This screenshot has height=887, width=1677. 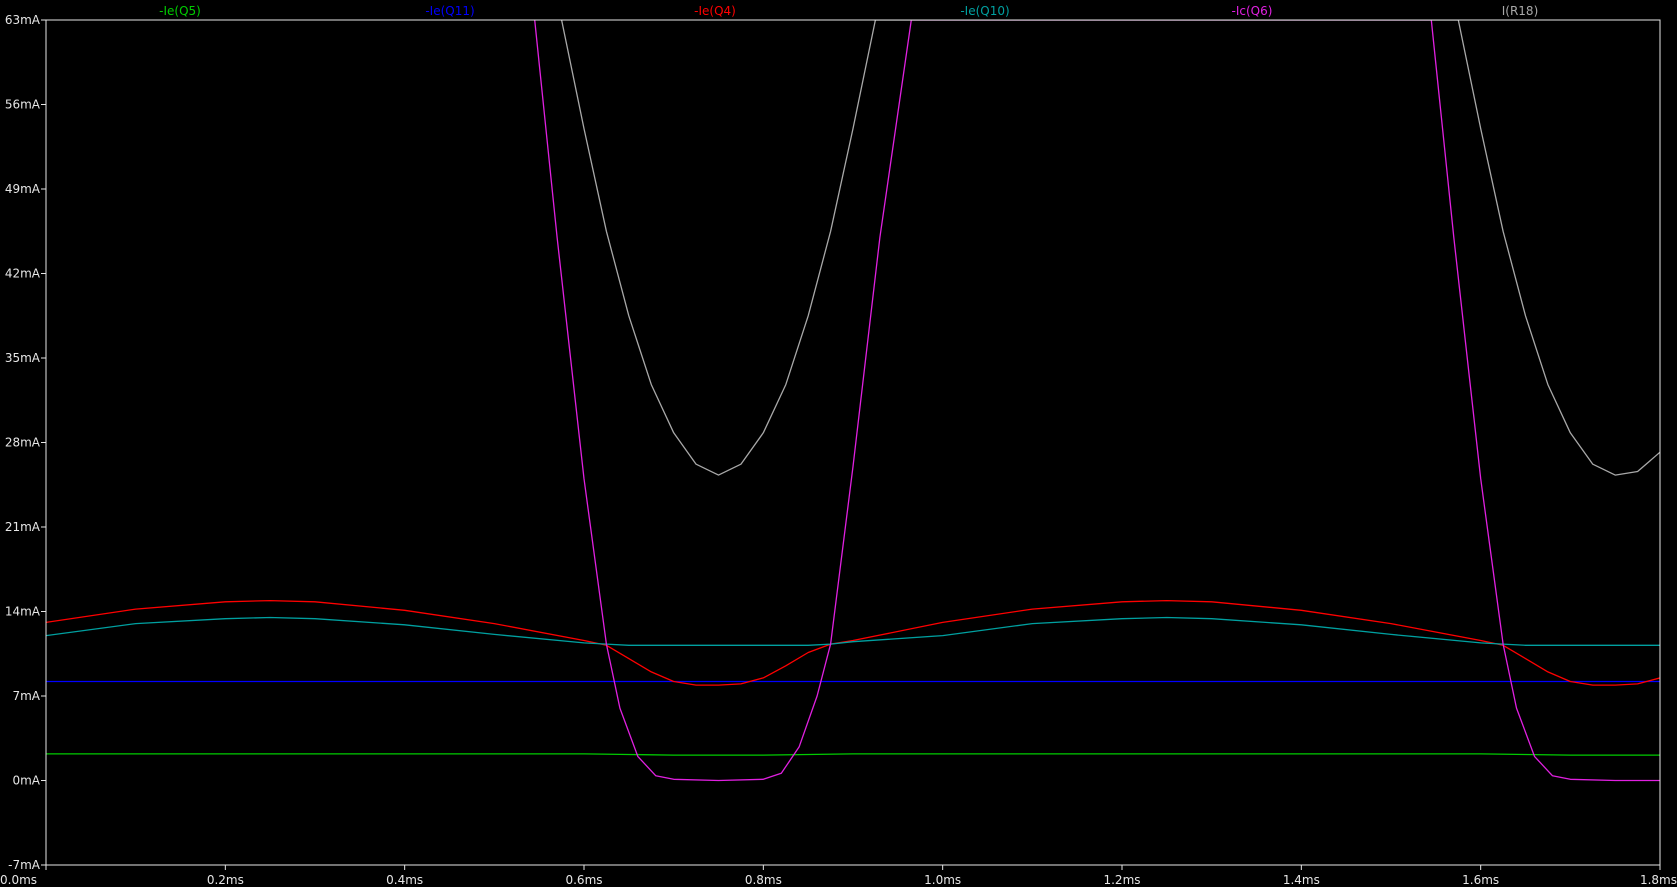 I want to click on x-tick-label: 0.6ms, so click(x=583, y=880).